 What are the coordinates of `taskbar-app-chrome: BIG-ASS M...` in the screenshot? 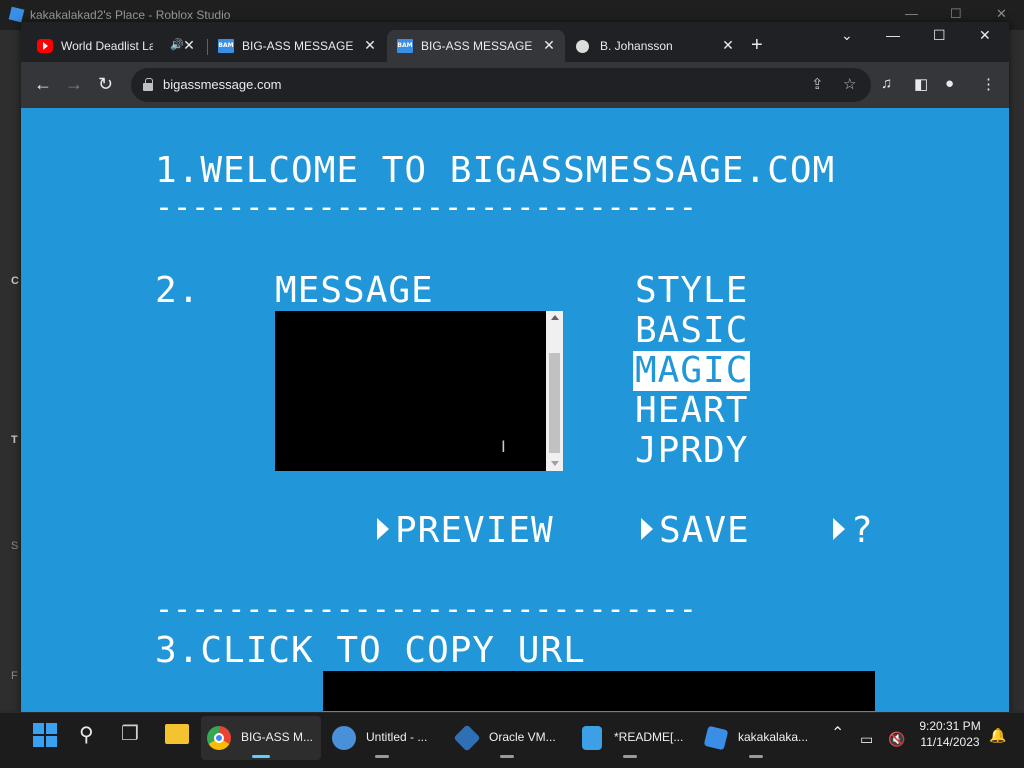 It's located at (261, 738).